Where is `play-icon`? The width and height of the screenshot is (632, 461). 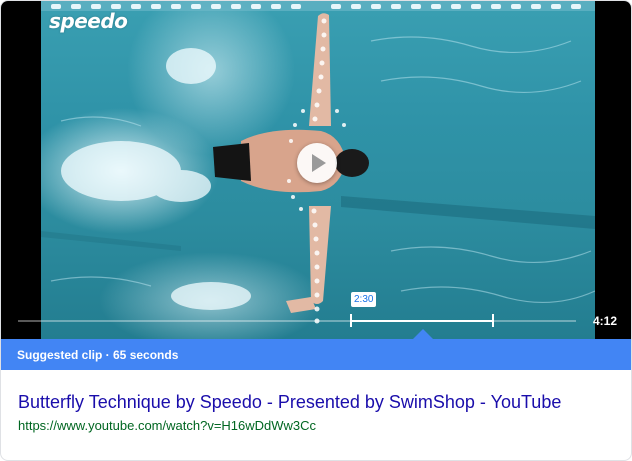 play-icon is located at coordinates (319, 163).